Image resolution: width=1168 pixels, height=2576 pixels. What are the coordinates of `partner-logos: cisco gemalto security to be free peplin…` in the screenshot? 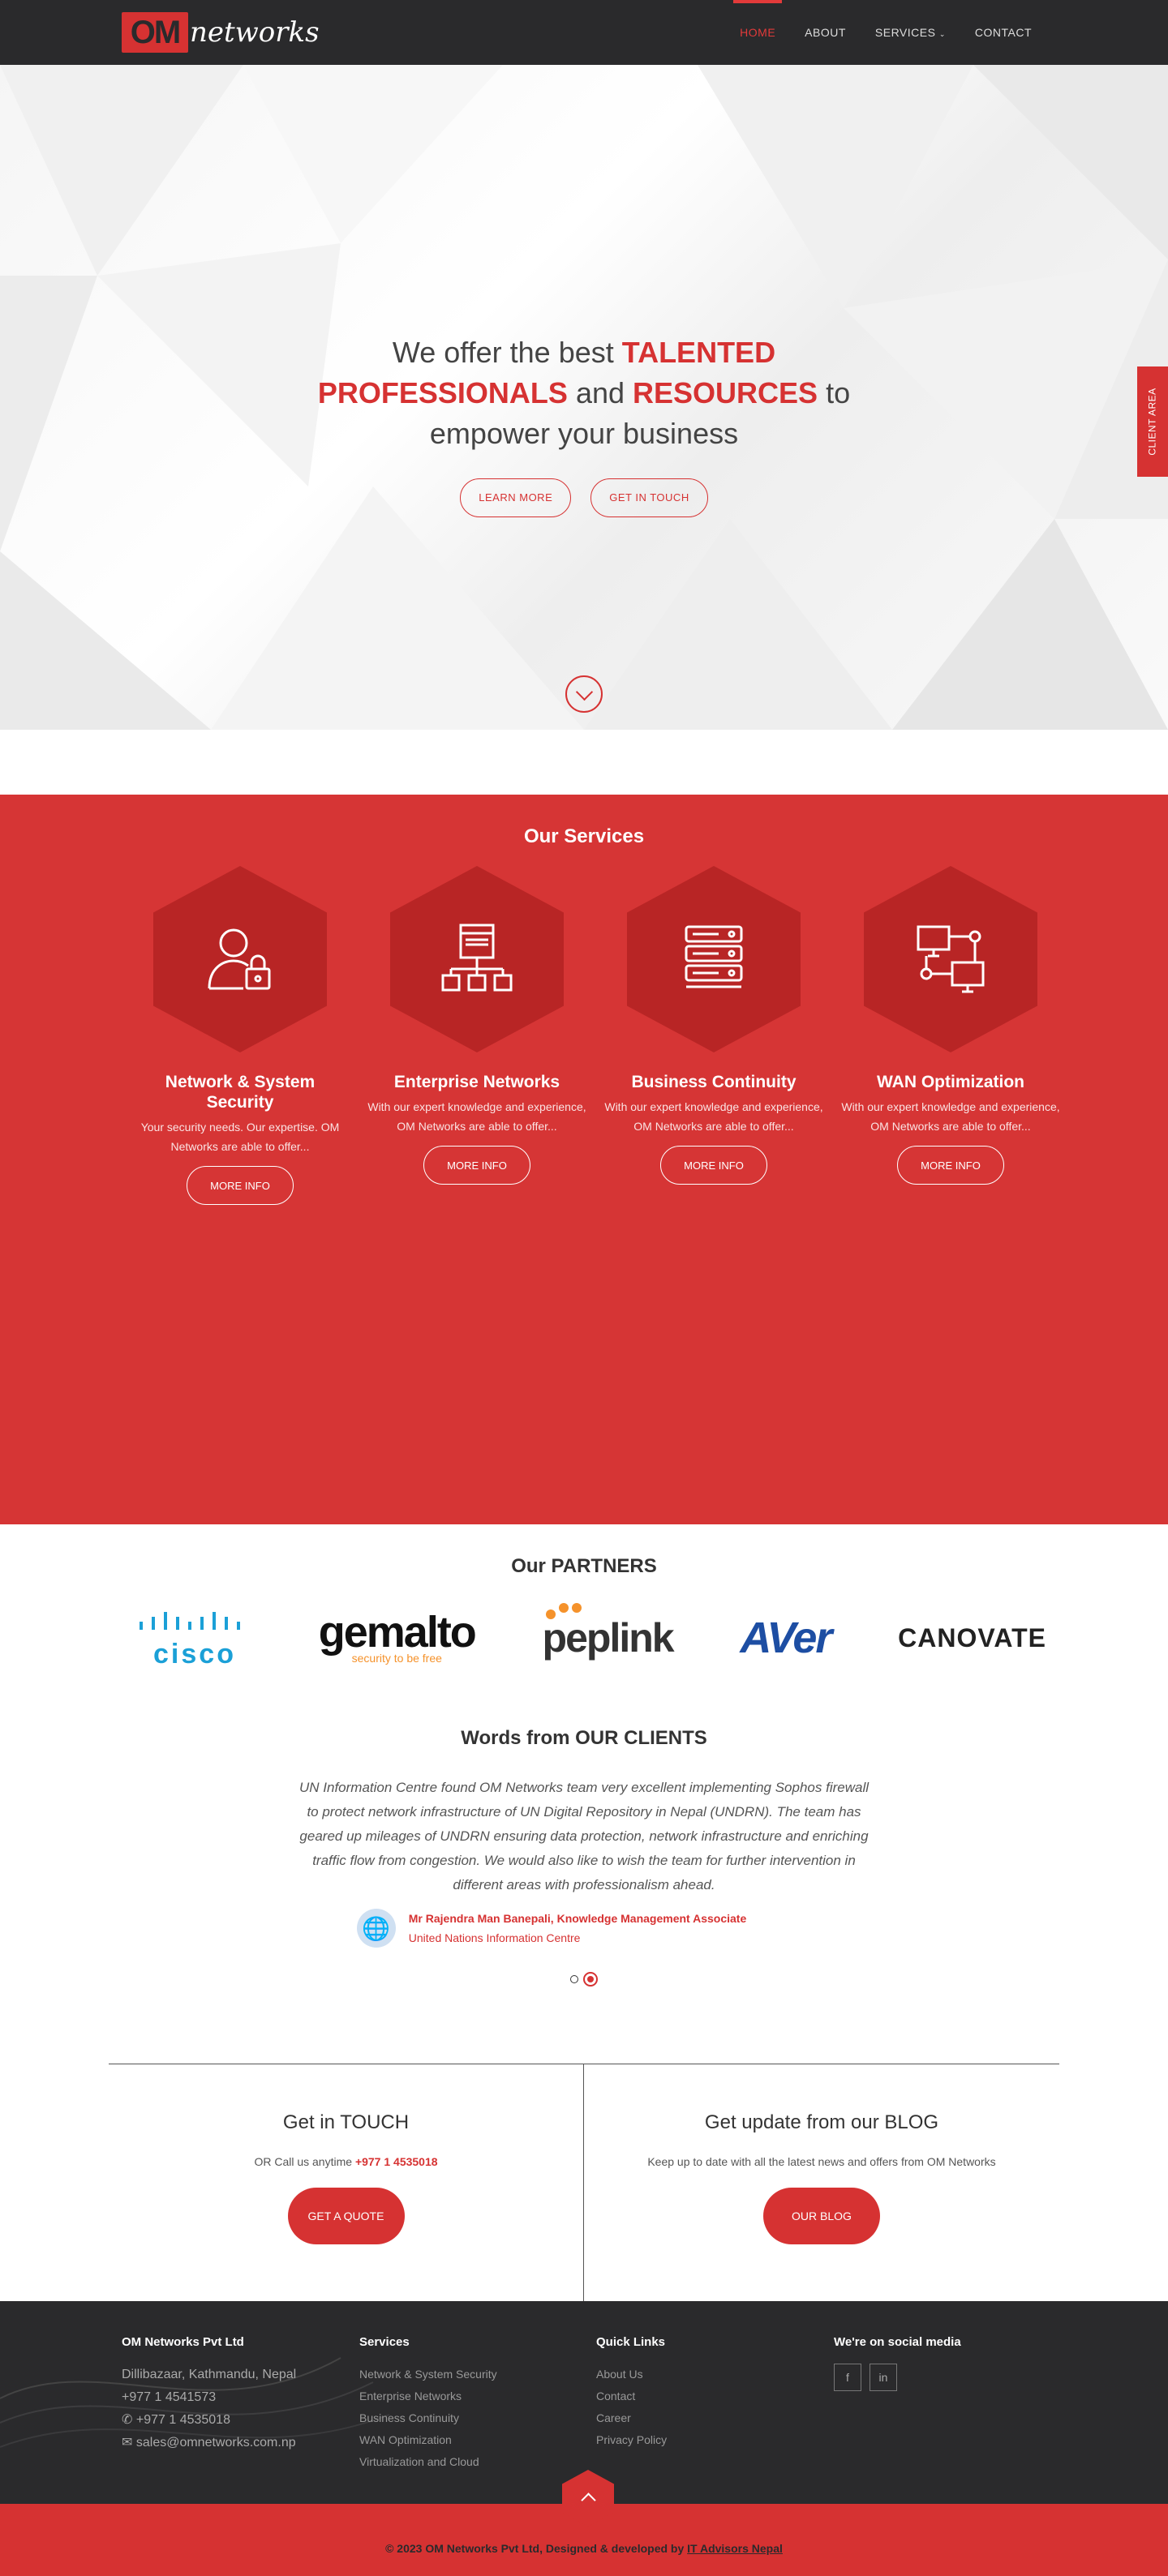 It's located at (592, 1636).